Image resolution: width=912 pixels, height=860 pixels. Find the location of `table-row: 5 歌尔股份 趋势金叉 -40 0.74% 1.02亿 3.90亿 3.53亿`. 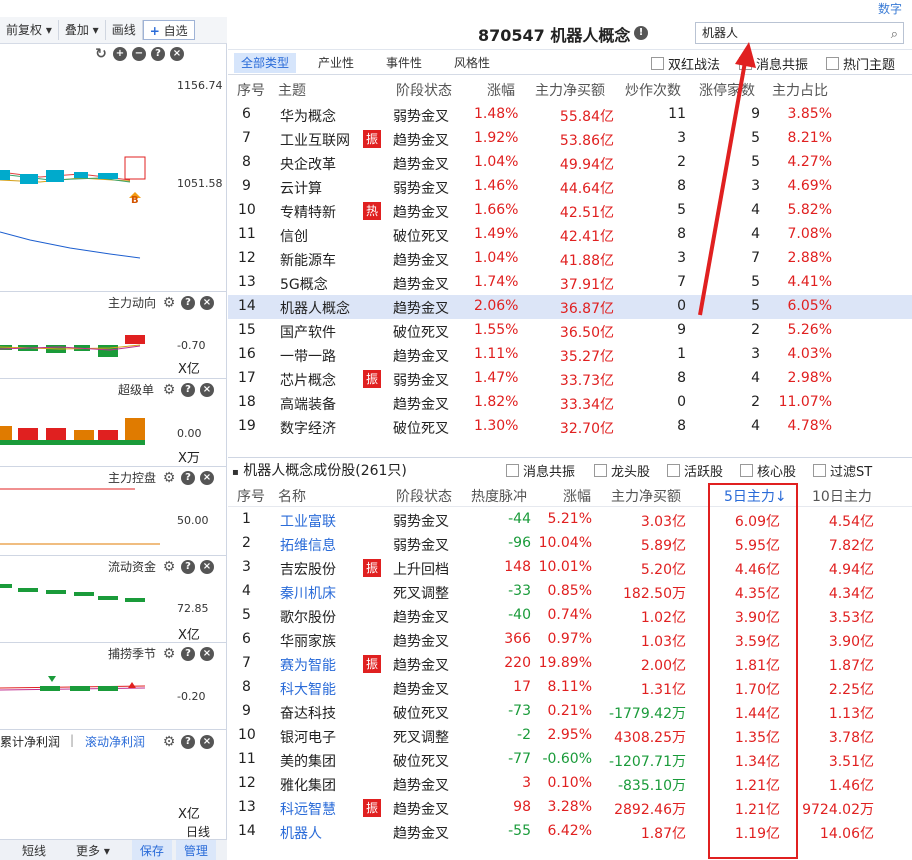

table-row: 5 歌尔股份 趋势金叉 -40 0.74% 1.02亿 3.90亿 3.53亿 is located at coordinates (570, 616).